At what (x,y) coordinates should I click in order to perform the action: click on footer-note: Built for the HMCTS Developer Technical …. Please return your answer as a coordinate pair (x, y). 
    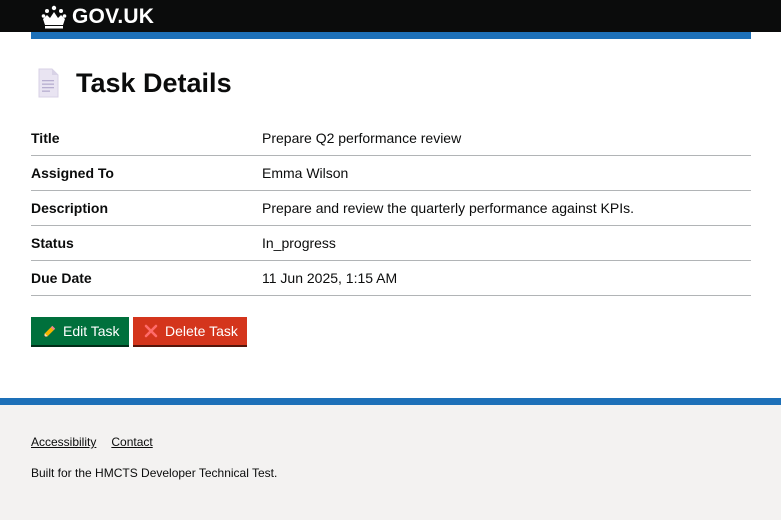
    Looking at the image, I should click on (154, 473).